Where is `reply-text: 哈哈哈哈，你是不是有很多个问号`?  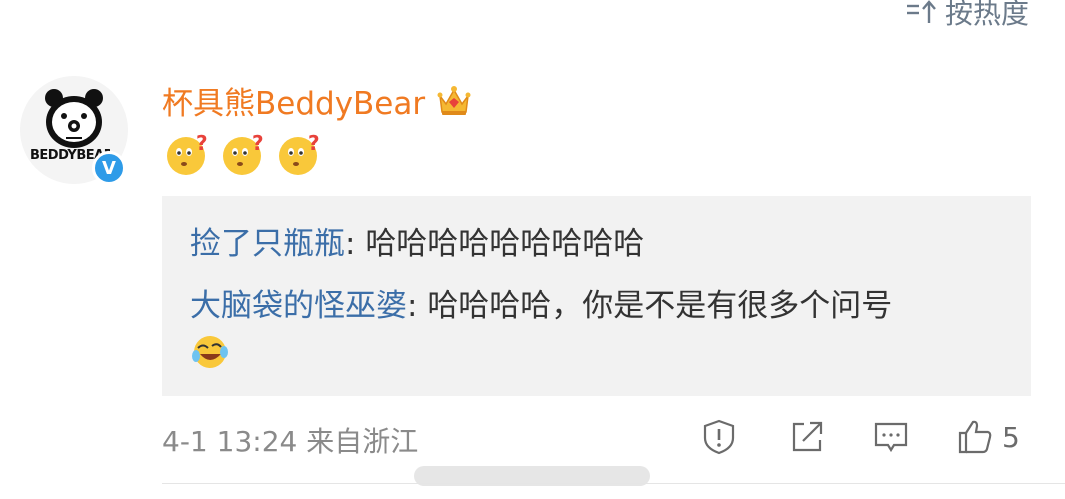
reply-text: 哈哈哈哈，你是不是有很多个问号 is located at coordinates (660, 306).